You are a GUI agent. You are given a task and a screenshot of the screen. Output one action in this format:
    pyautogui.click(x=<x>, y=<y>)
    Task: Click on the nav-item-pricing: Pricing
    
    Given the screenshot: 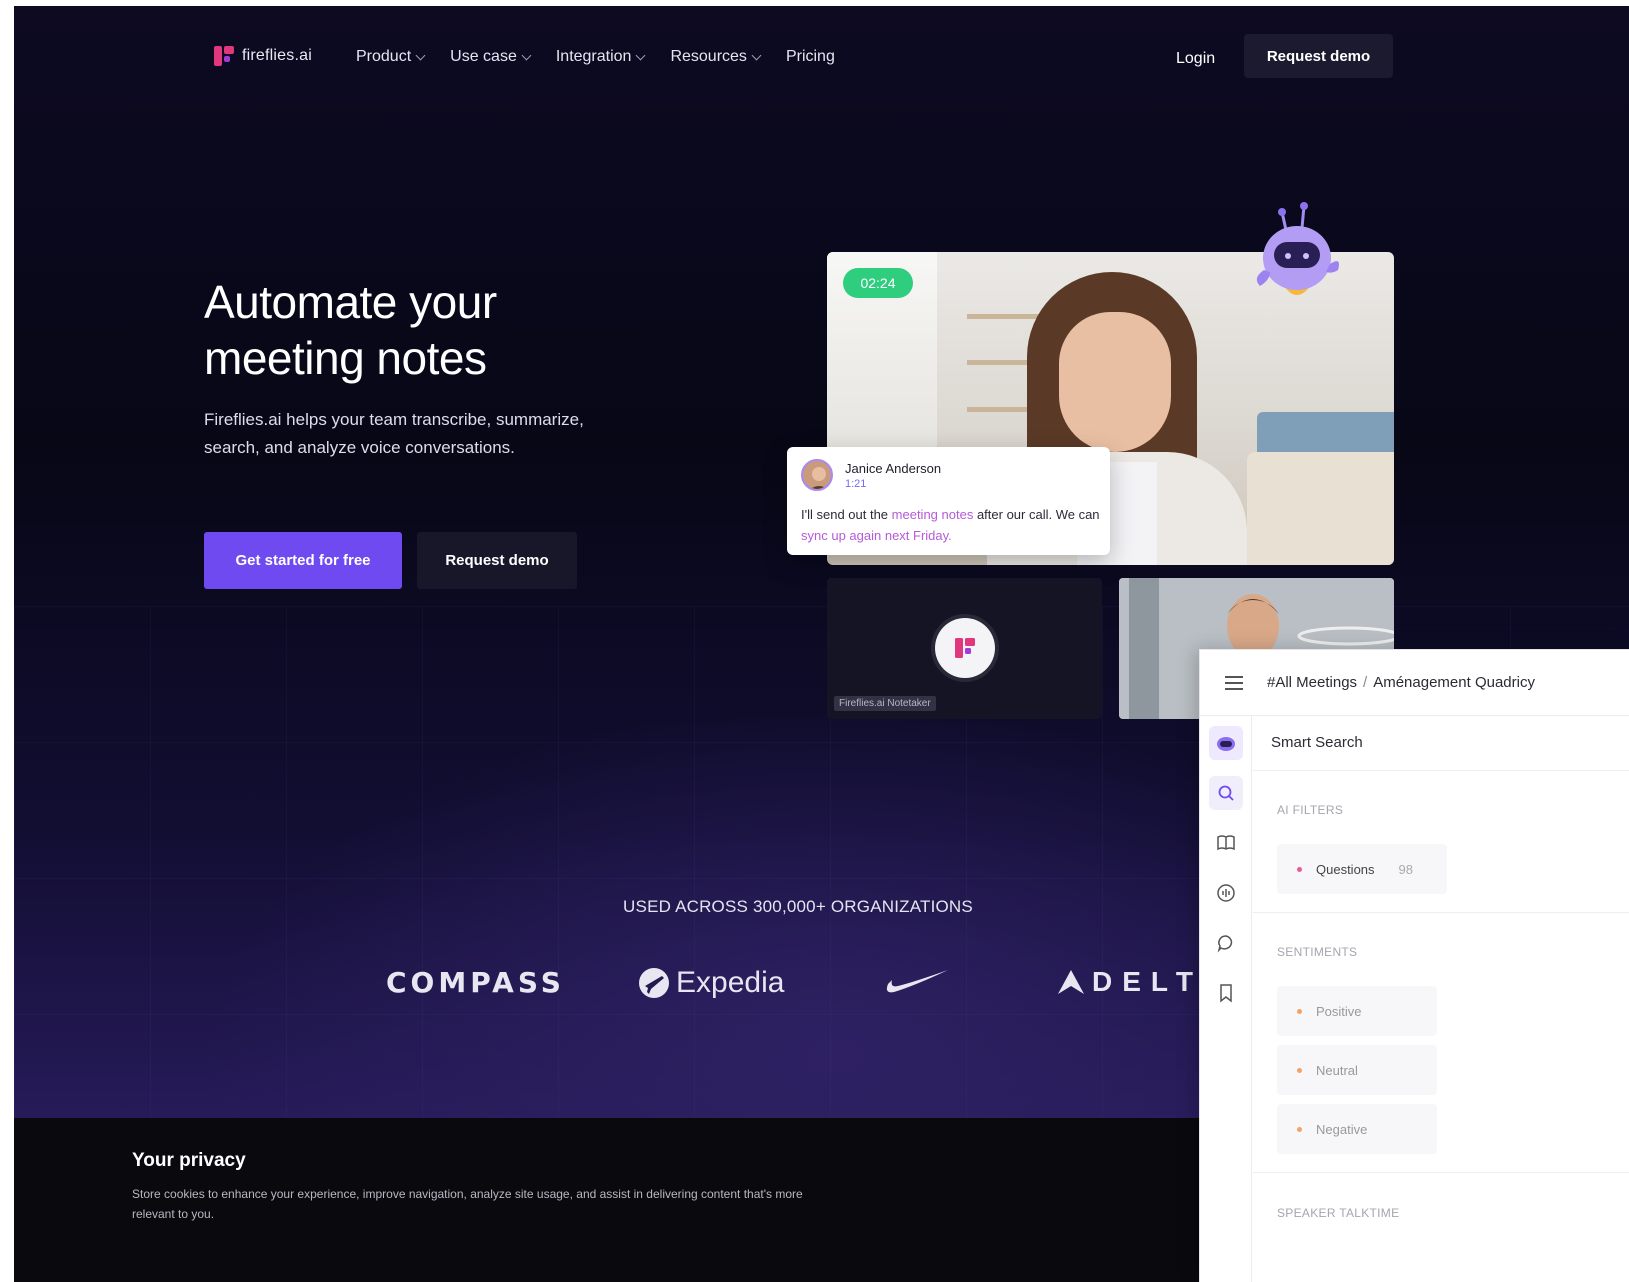 What is the action you would take?
    pyautogui.click(x=810, y=57)
    